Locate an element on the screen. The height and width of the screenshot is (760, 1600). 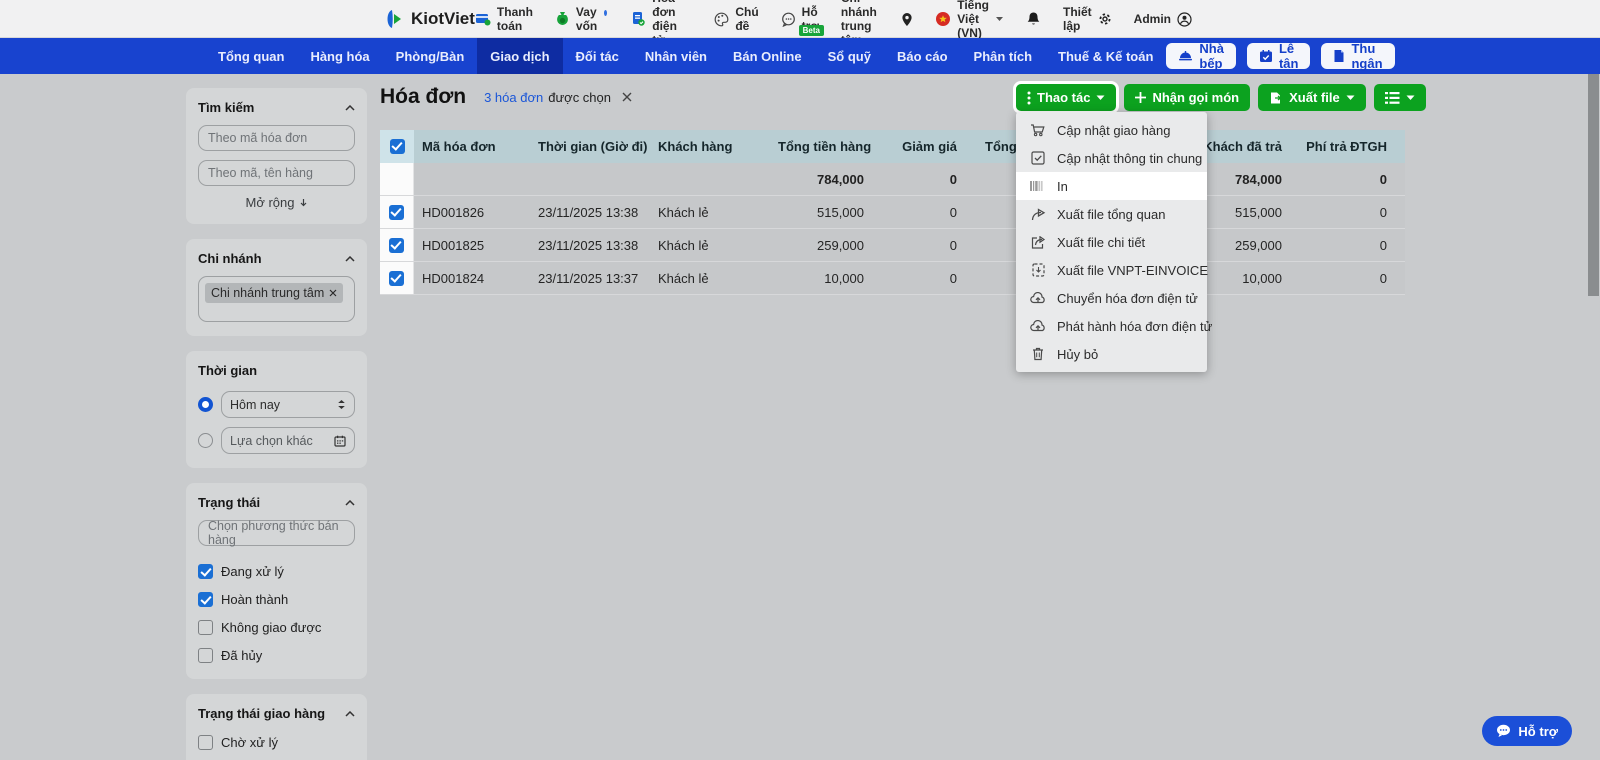
menu-item-cap-nhat-giao-hang: Cập nhật giao hàng is located at coordinates (1111, 130).